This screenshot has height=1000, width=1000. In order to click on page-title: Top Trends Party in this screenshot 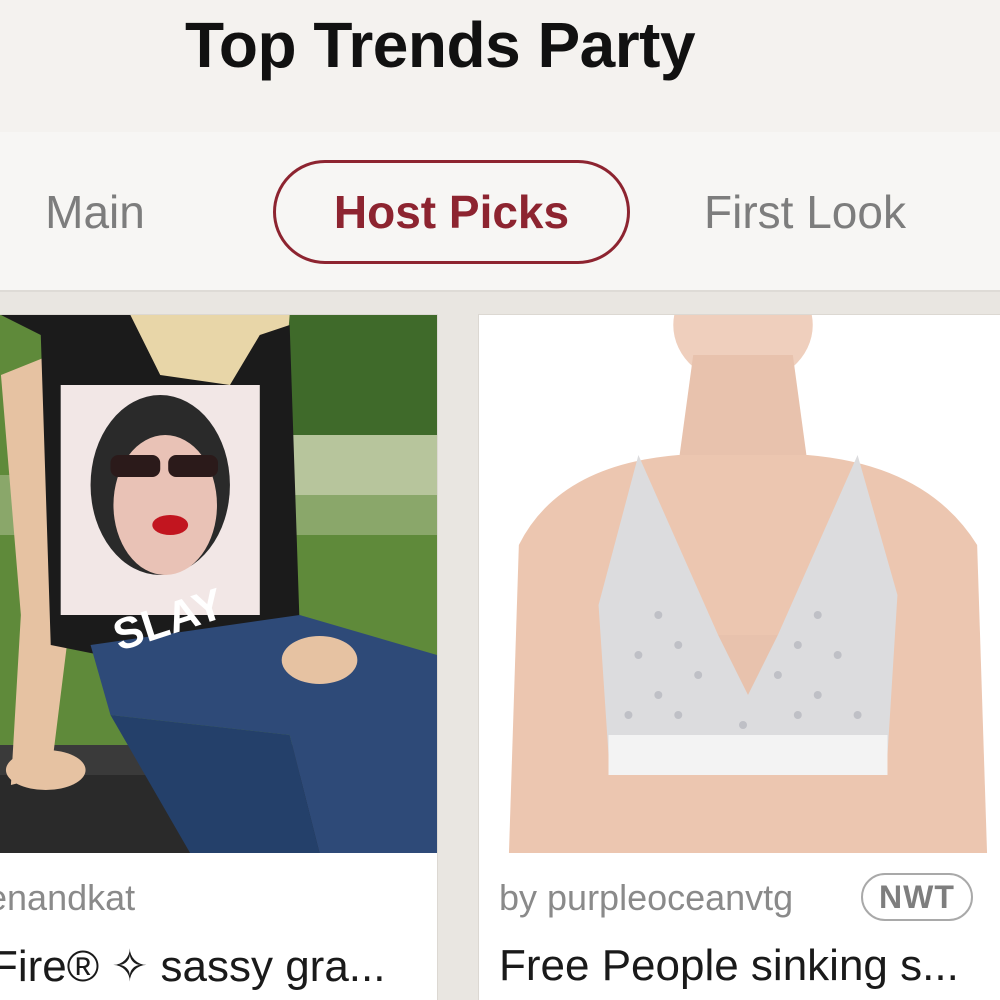, I will do `click(440, 45)`.